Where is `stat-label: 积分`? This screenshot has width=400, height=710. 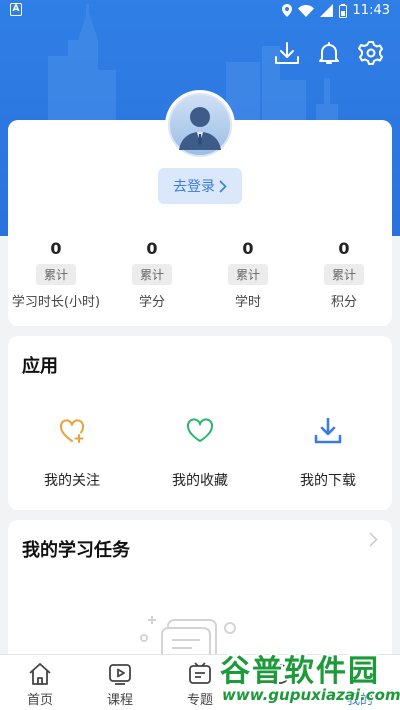
stat-label: 积分 is located at coordinates (343, 302).